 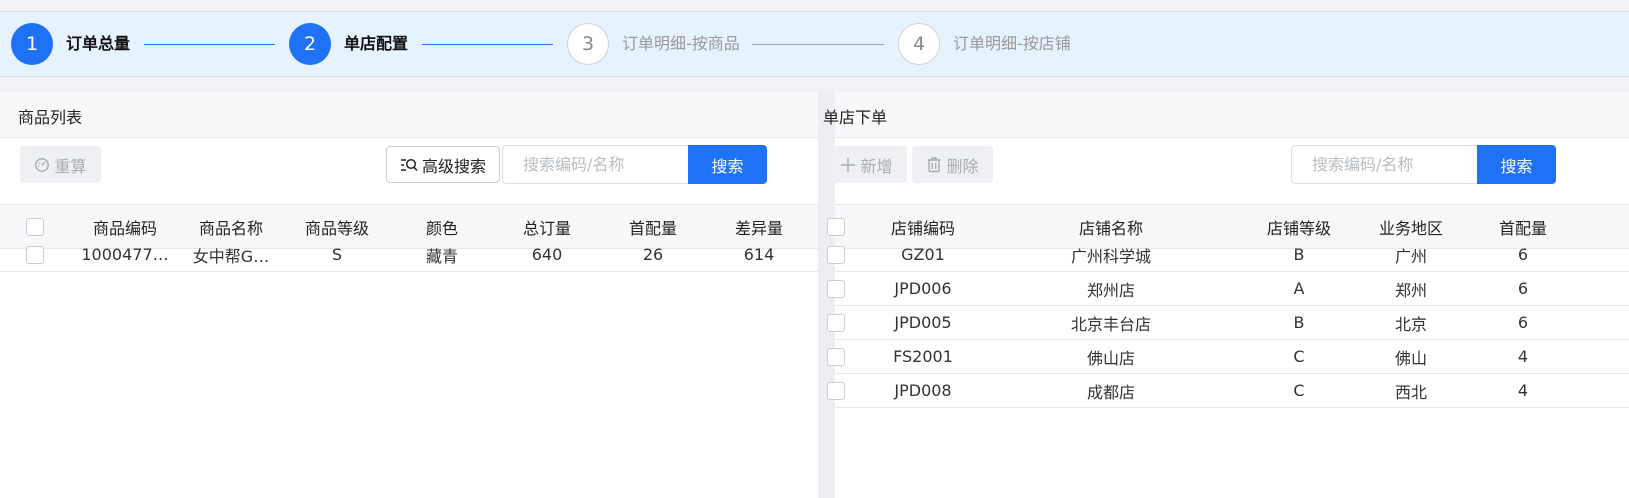 What do you see at coordinates (409, 165) in the screenshot?
I see `advanced-search-icon` at bounding box center [409, 165].